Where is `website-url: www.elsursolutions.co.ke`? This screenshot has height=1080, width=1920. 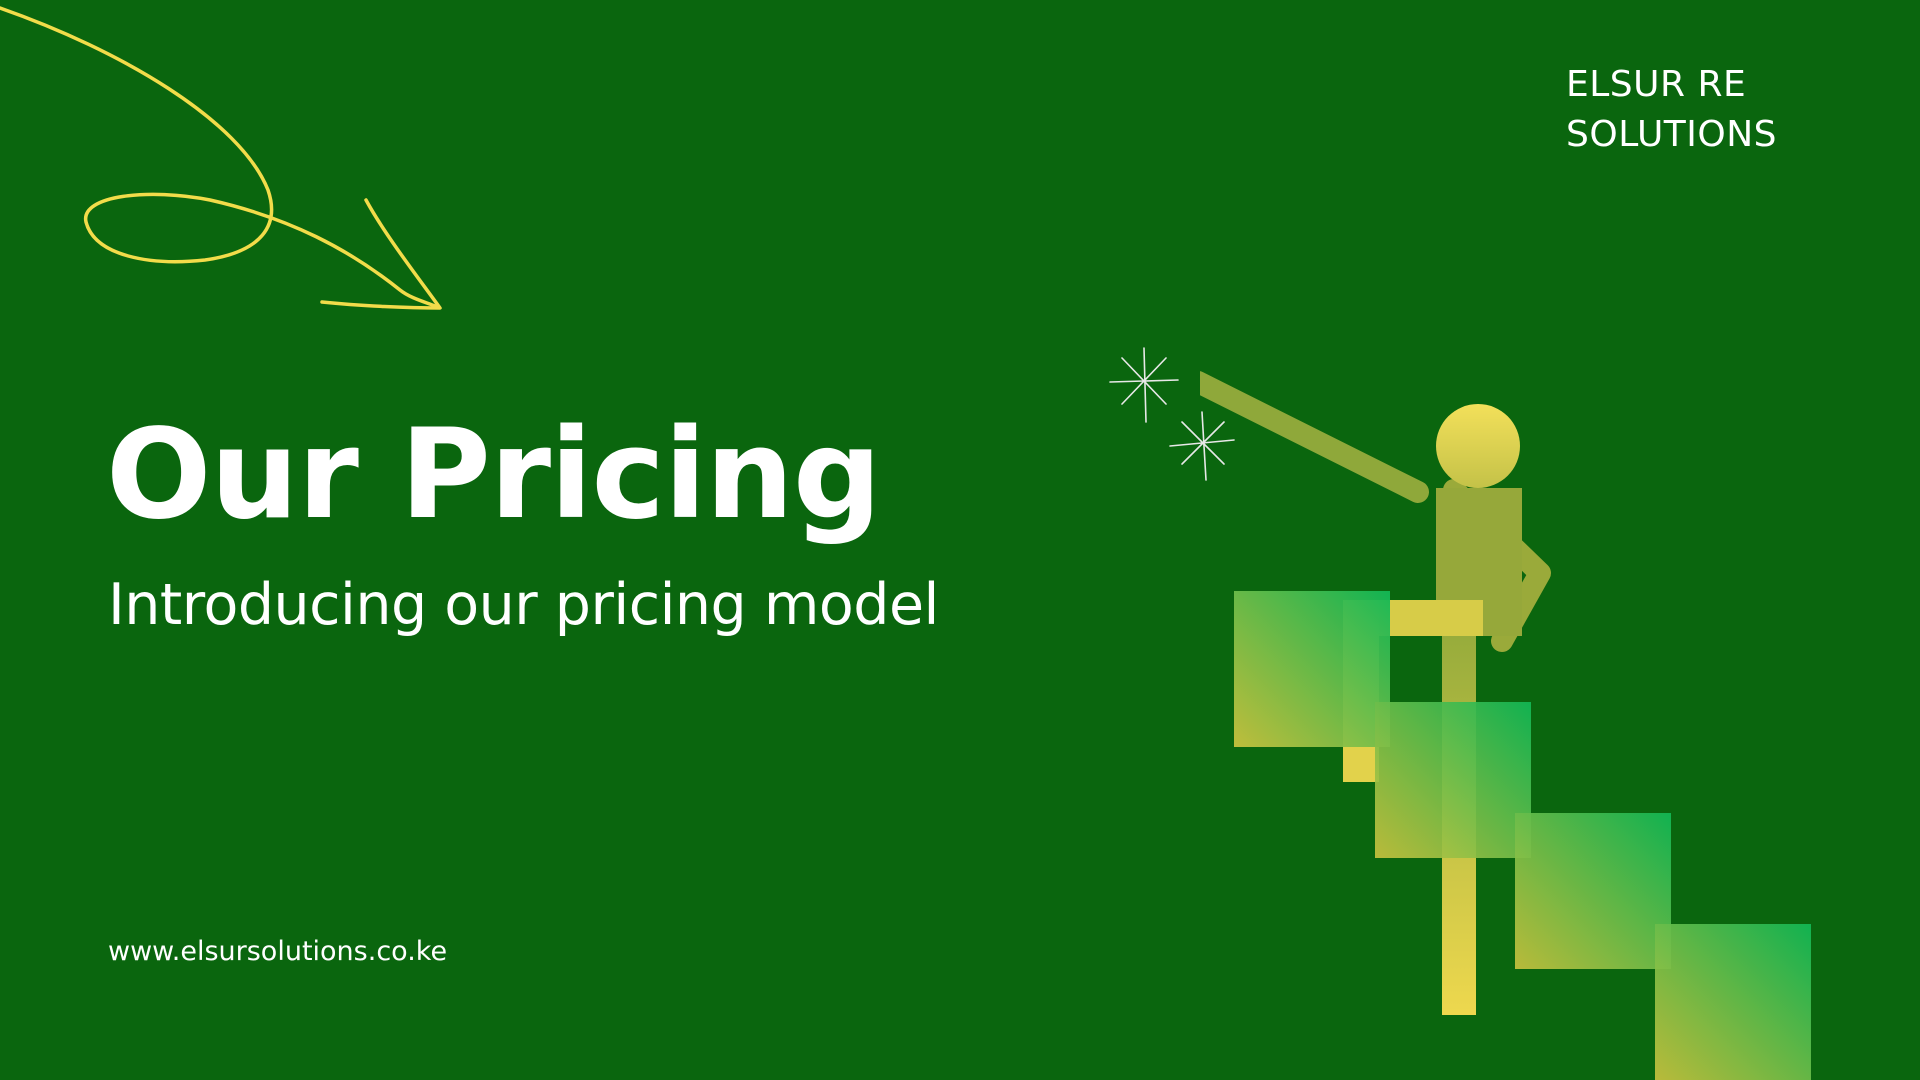 website-url: www.elsursolutions.co.ke is located at coordinates (278, 951).